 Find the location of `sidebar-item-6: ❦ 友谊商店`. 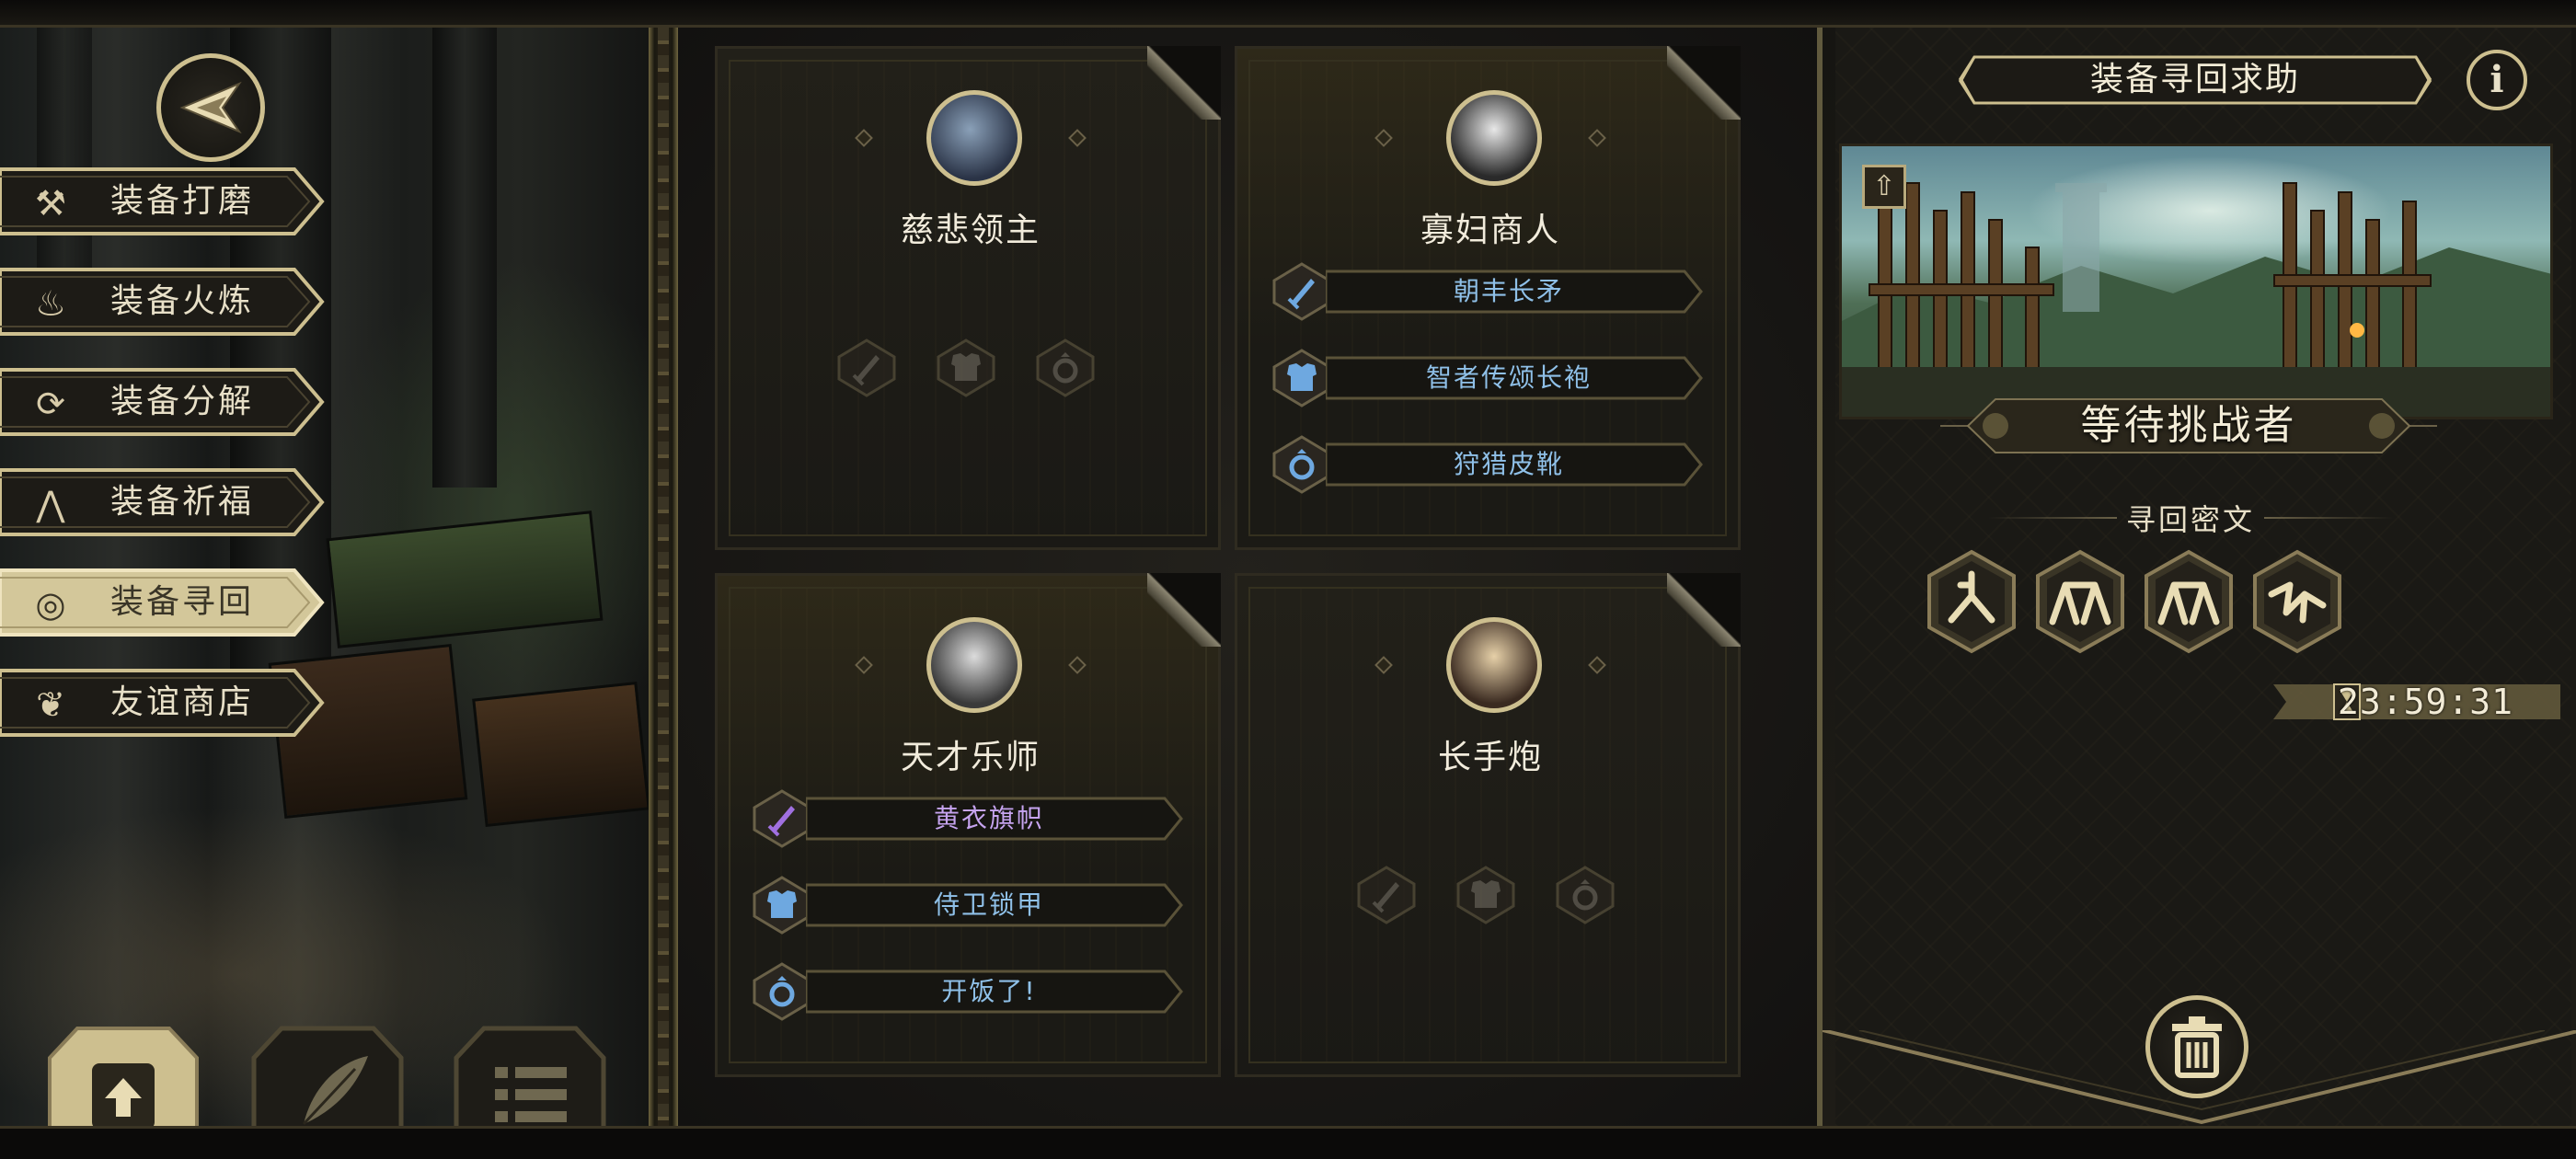

sidebar-item-6: ❦ 友谊商店 is located at coordinates (163, 702).